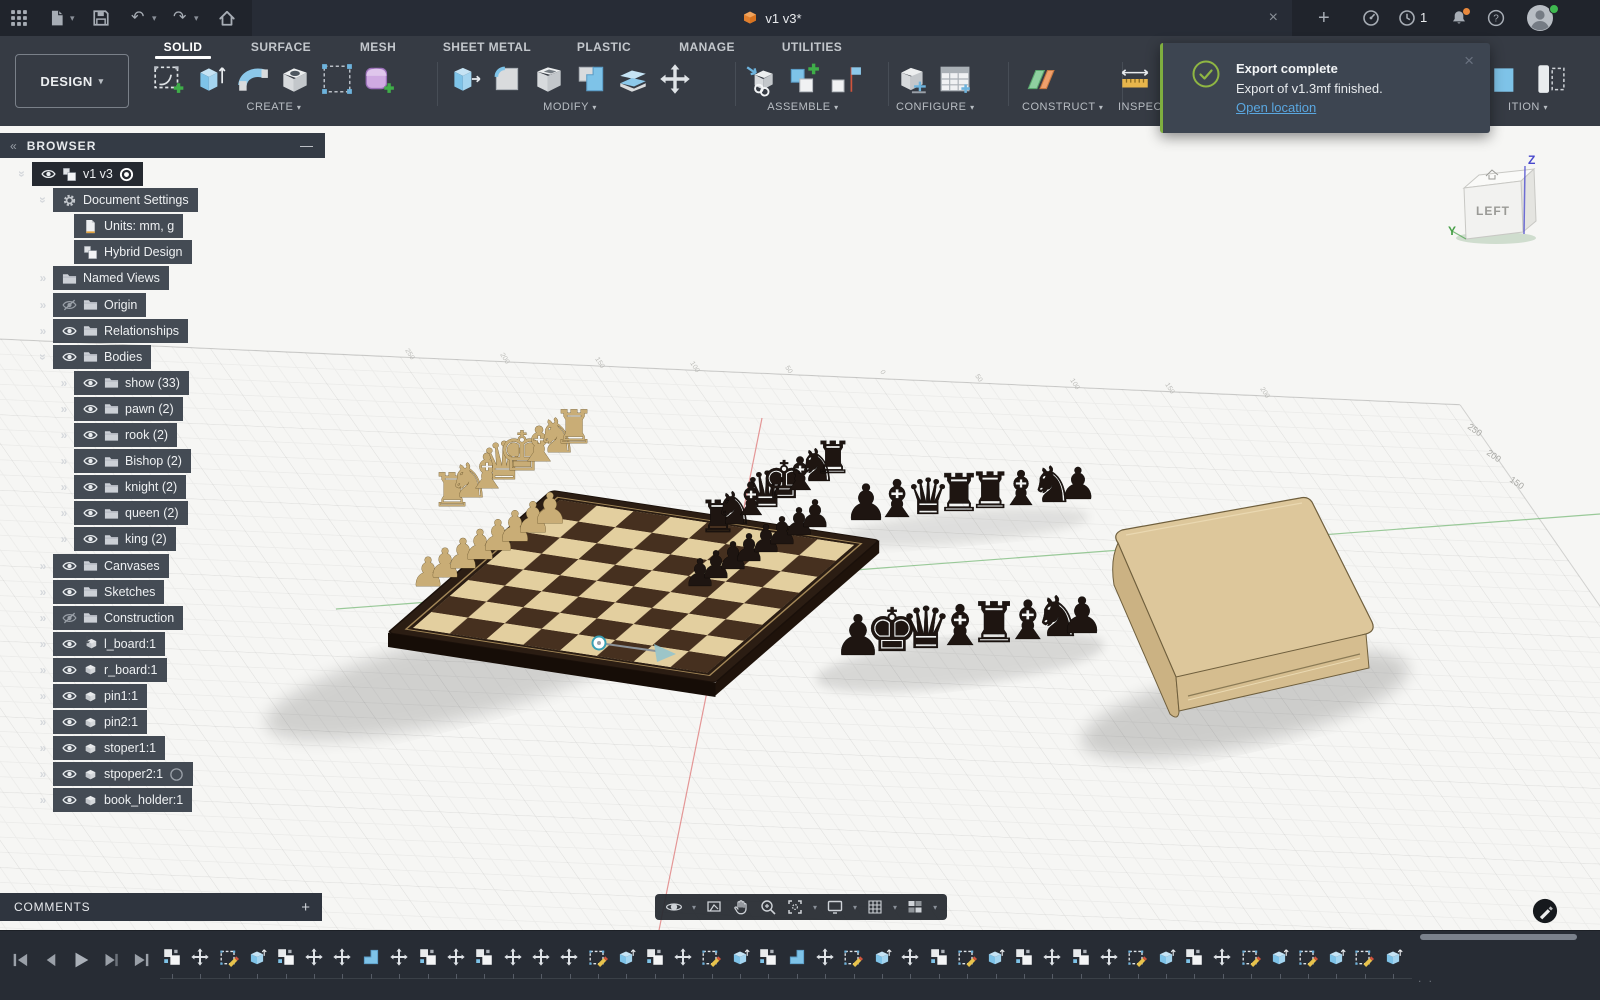 The width and height of the screenshot is (1600, 1000). Describe the element at coordinates (13, 146) in the screenshot. I see `browser-collapse-icon: «` at that location.